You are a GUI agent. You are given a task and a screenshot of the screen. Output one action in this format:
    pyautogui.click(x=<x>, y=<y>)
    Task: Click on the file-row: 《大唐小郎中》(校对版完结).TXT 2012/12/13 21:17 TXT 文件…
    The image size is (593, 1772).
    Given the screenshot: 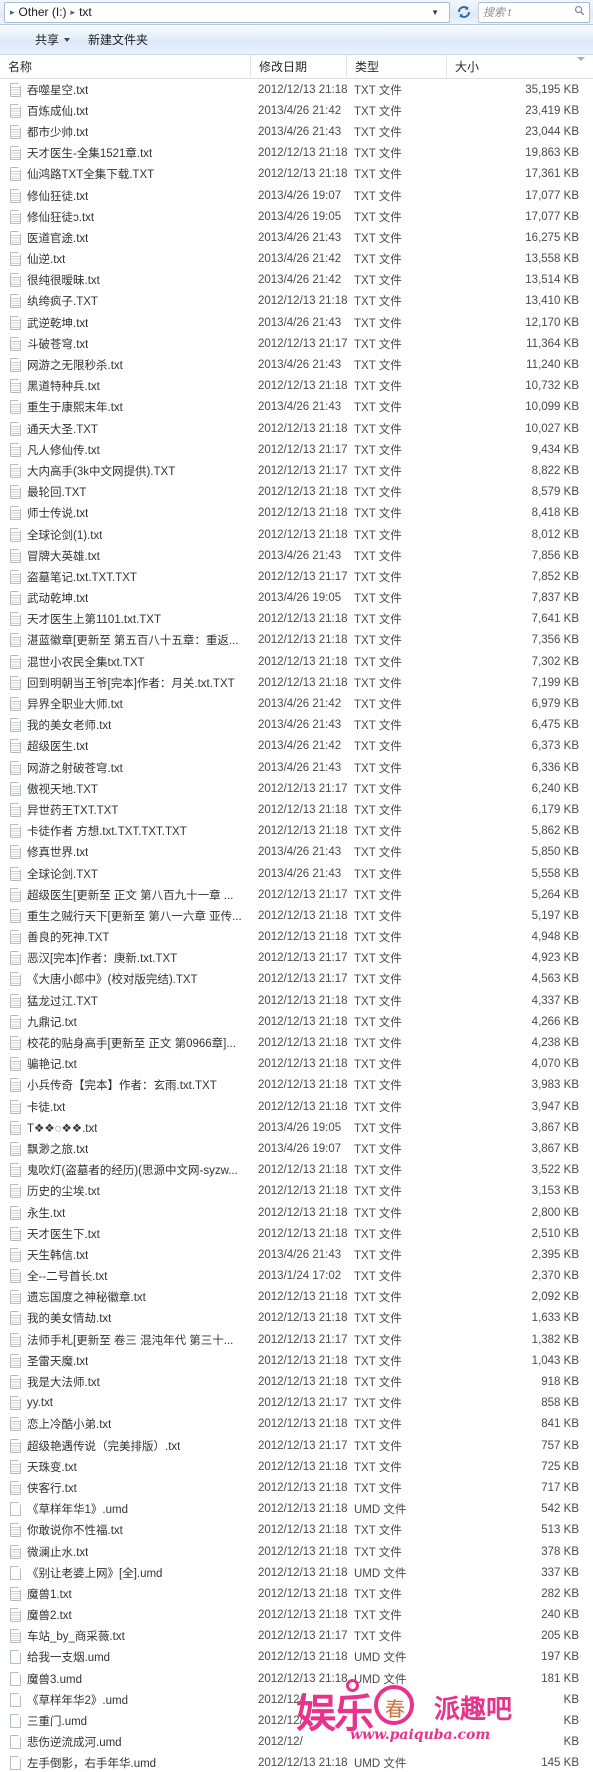 What is the action you would take?
    pyautogui.click(x=296, y=979)
    